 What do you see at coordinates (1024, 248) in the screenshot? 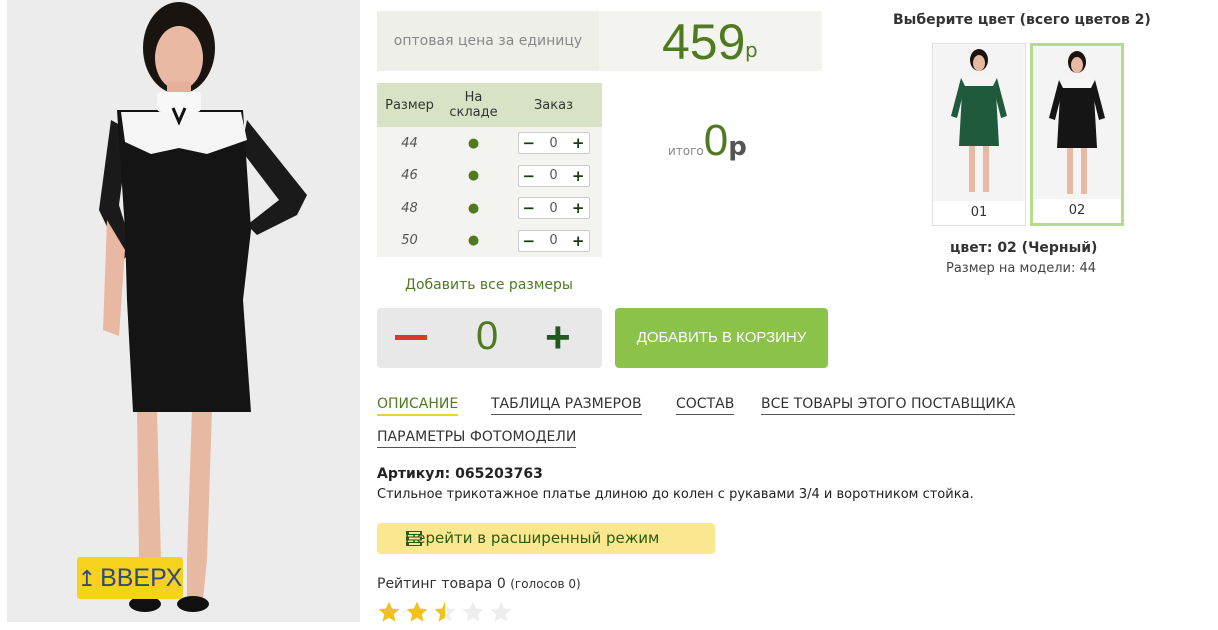
I see `selected-color: цвет: 02 (Черный)` at bounding box center [1024, 248].